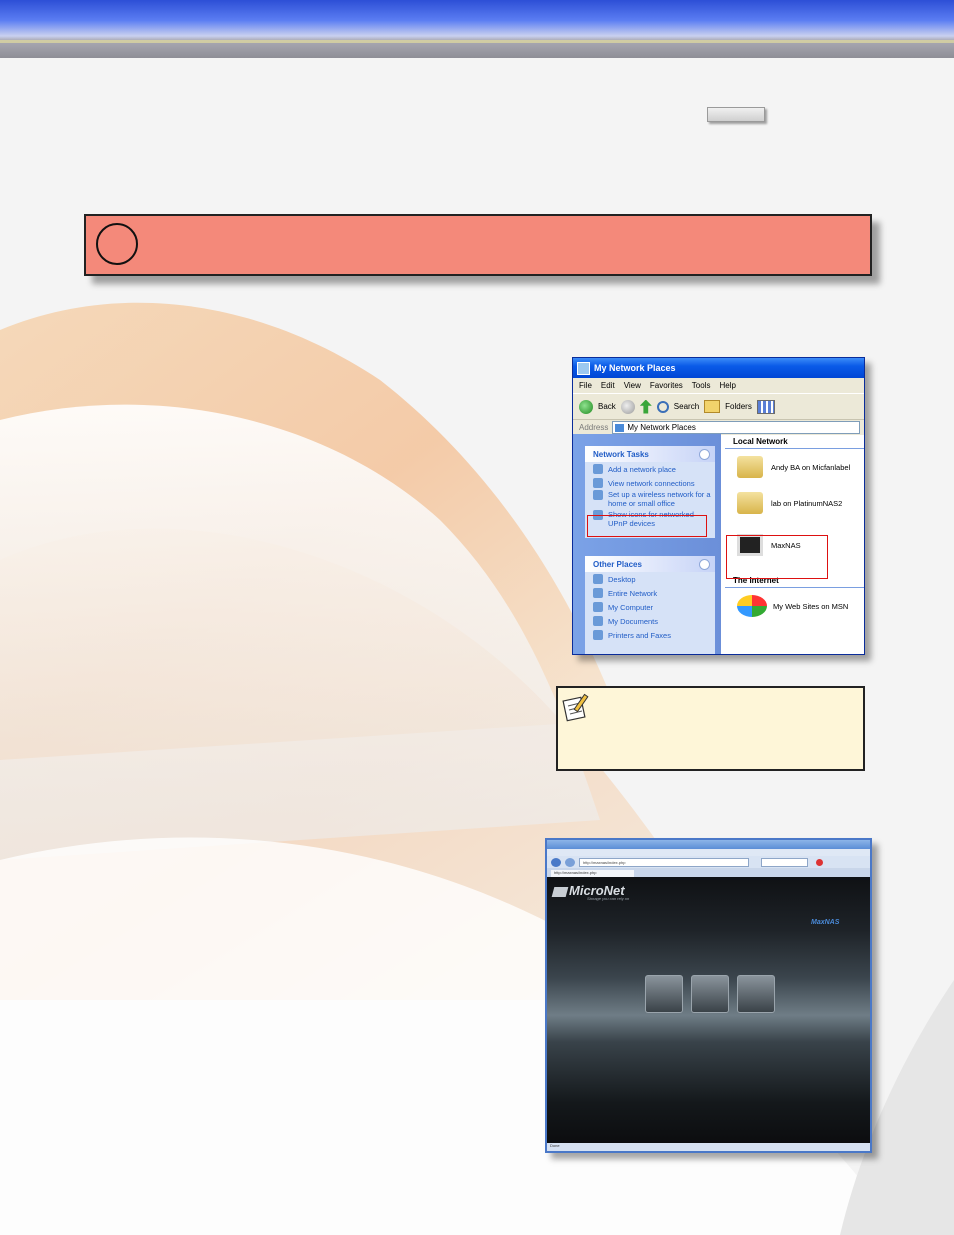  I want to click on globe-icon, so click(598, 593).